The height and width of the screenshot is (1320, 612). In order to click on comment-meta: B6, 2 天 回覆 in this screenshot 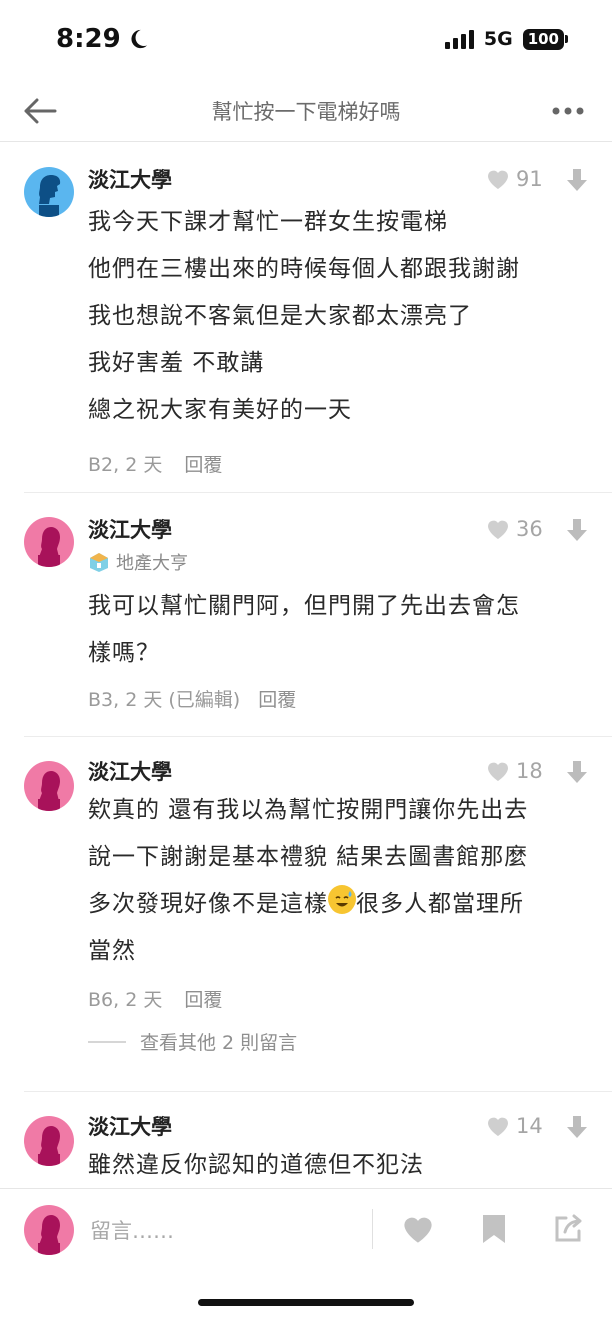, I will do `click(338, 998)`.